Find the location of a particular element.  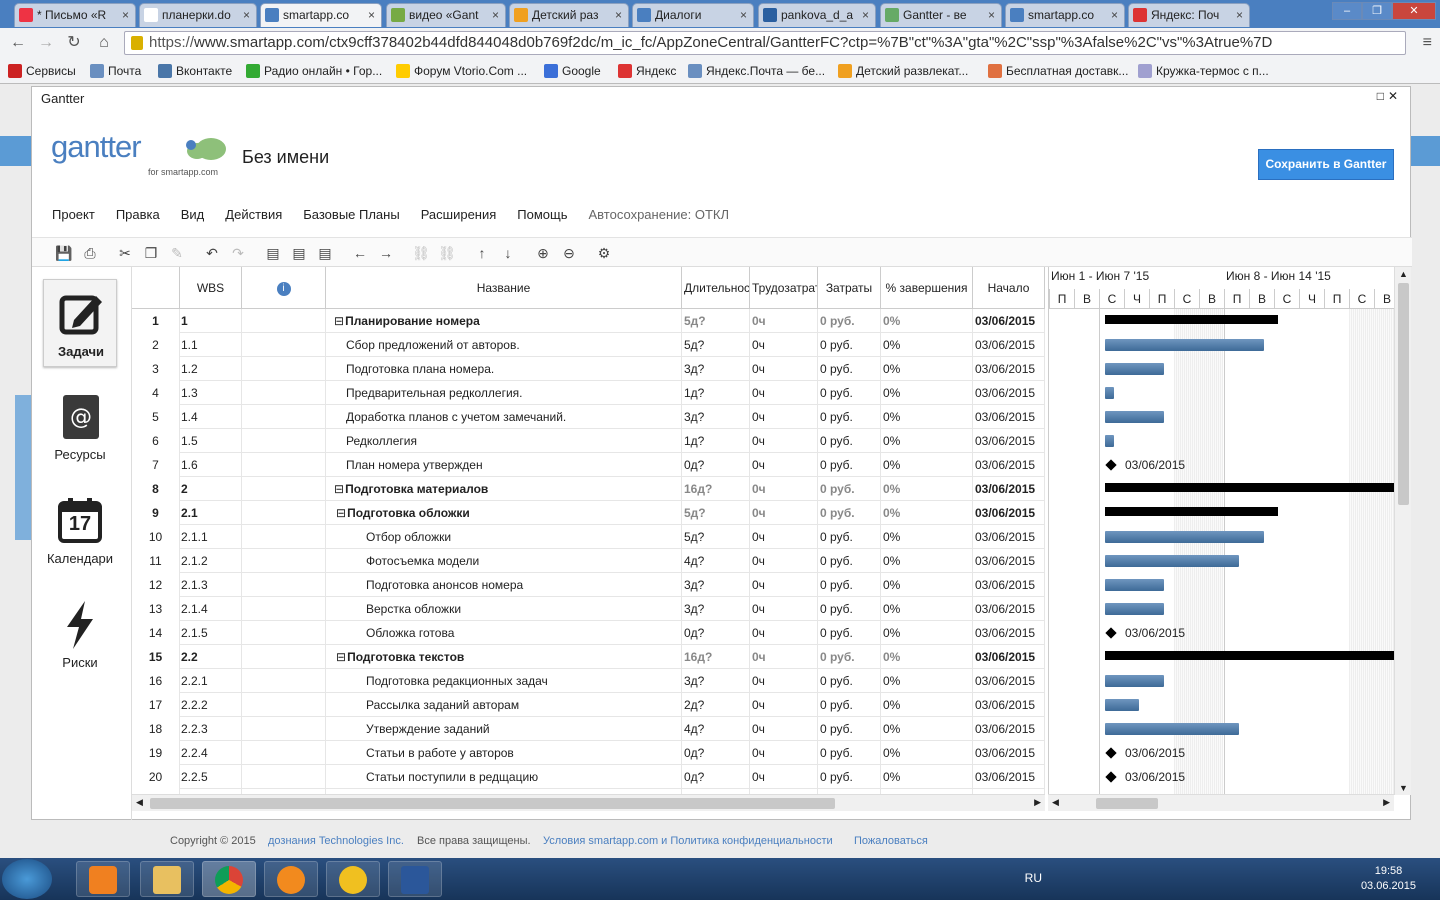

row-number: 13 is located at coordinates (156, 609).